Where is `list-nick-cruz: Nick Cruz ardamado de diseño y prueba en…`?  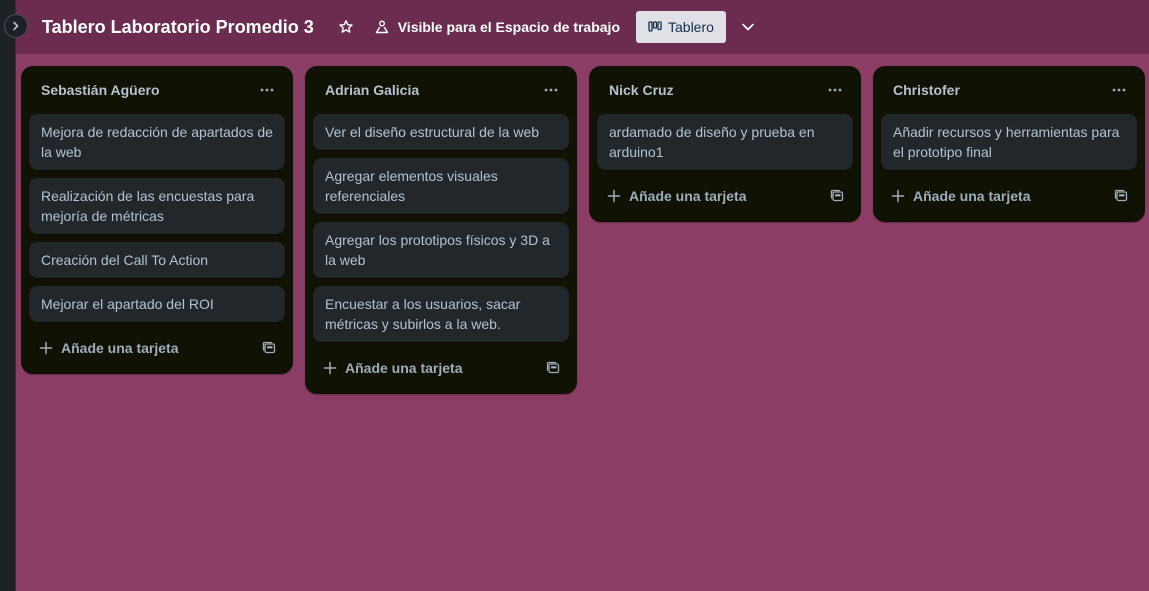
list-nick-cruz: Nick Cruz ardamado de diseño y prueba en… is located at coordinates (725, 144).